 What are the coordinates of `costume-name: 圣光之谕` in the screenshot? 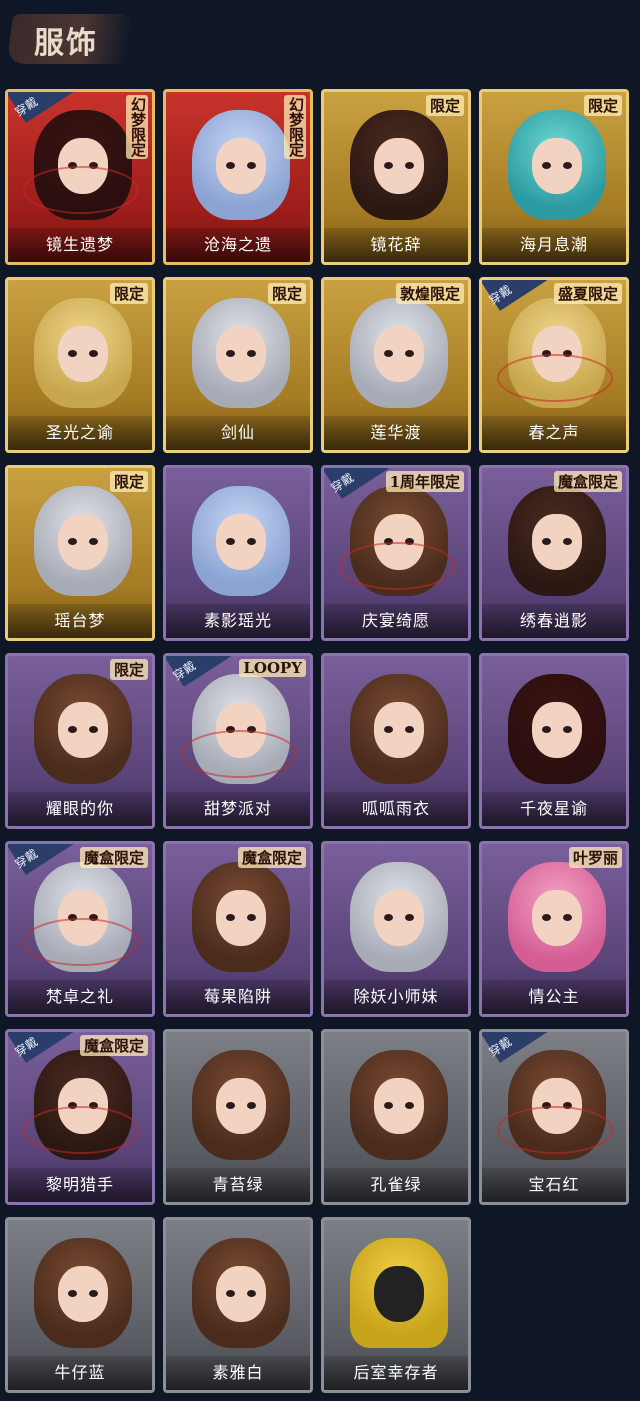 It's located at (80, 433).